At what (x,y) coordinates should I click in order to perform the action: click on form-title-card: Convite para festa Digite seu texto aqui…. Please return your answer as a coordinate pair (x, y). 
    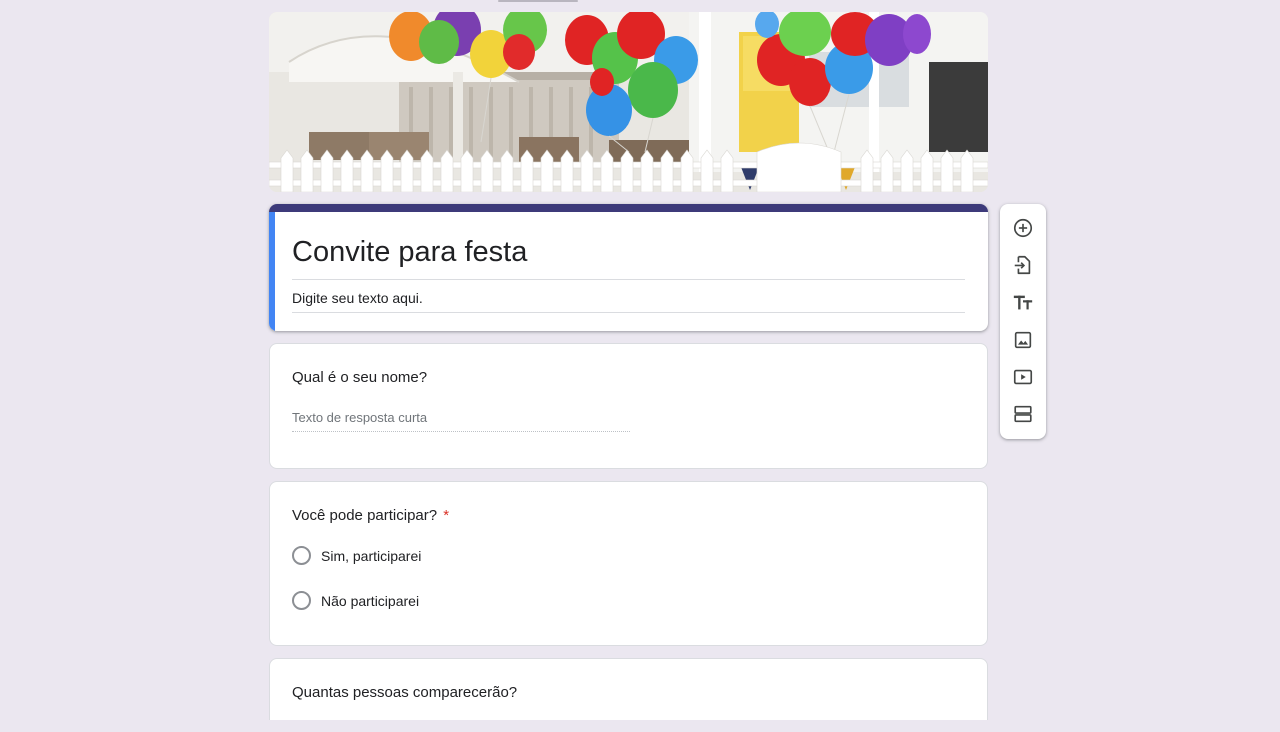
    Looking at the image, I should click on (628, 267).